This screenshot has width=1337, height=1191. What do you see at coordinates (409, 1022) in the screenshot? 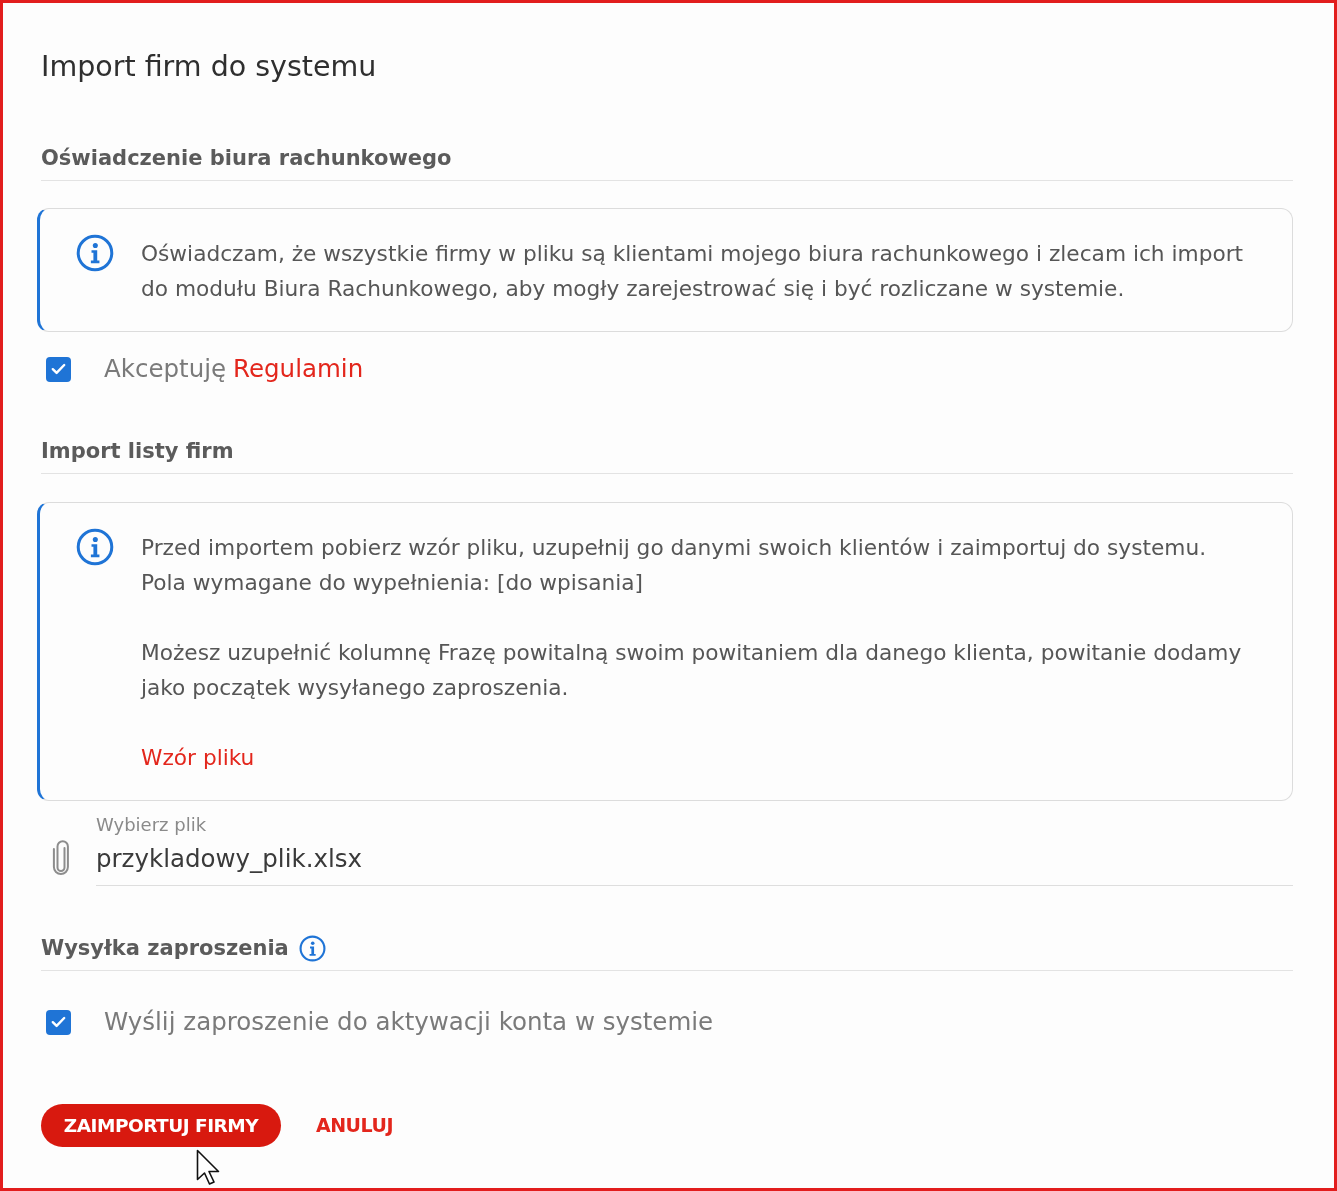
I see `checkbox-label: Wyślij zaproszenie do aktywacji konta w systemie` at bounding box center [409, 1022].